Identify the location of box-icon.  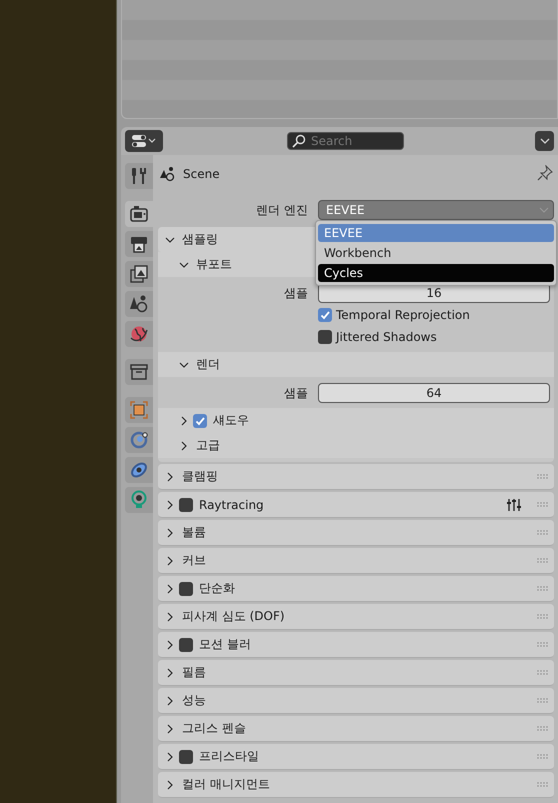
(139, 372).